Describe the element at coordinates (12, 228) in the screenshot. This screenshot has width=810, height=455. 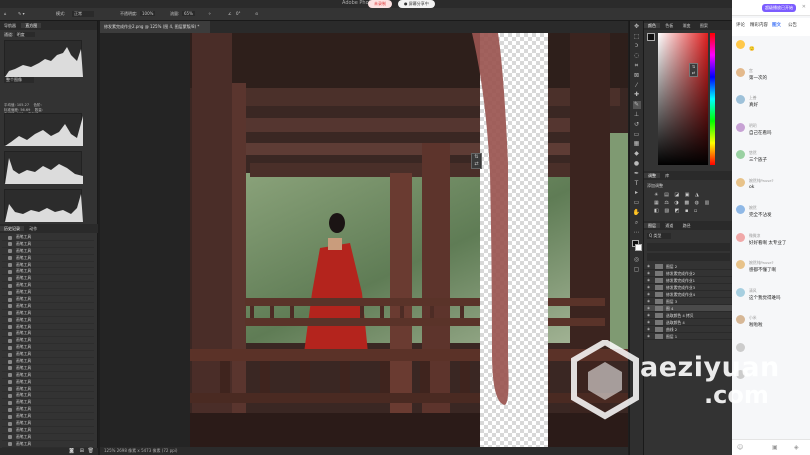
I see `tab-history: 历史记录` at that location.